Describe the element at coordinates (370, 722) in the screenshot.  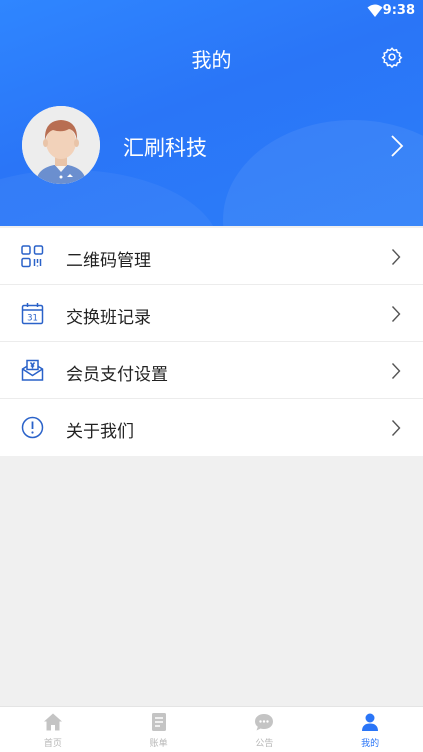
I see `person-icon` at that location.